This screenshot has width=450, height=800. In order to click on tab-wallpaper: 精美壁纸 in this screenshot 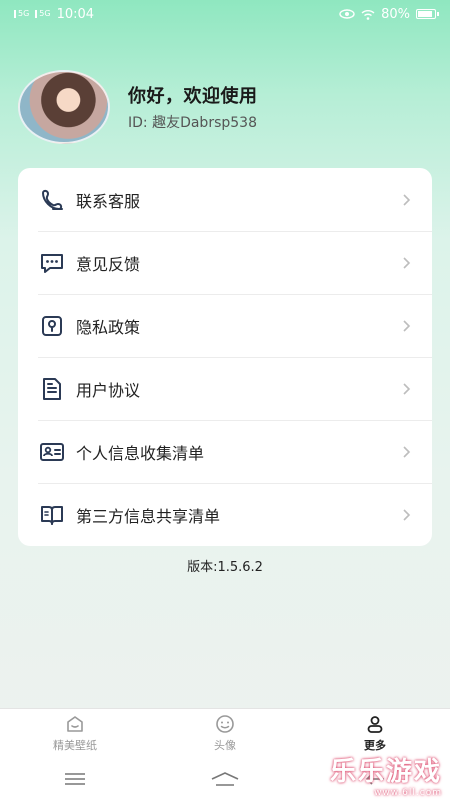, I will do `click(75, 733)`.